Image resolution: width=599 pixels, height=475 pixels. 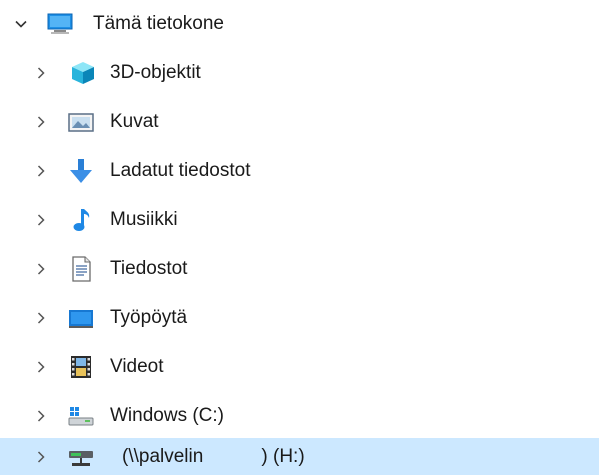 What do you see at coordinates (137, 366) in the screenshot?
I see `tree-item-label: Videot` at bounding box center [137, 366].